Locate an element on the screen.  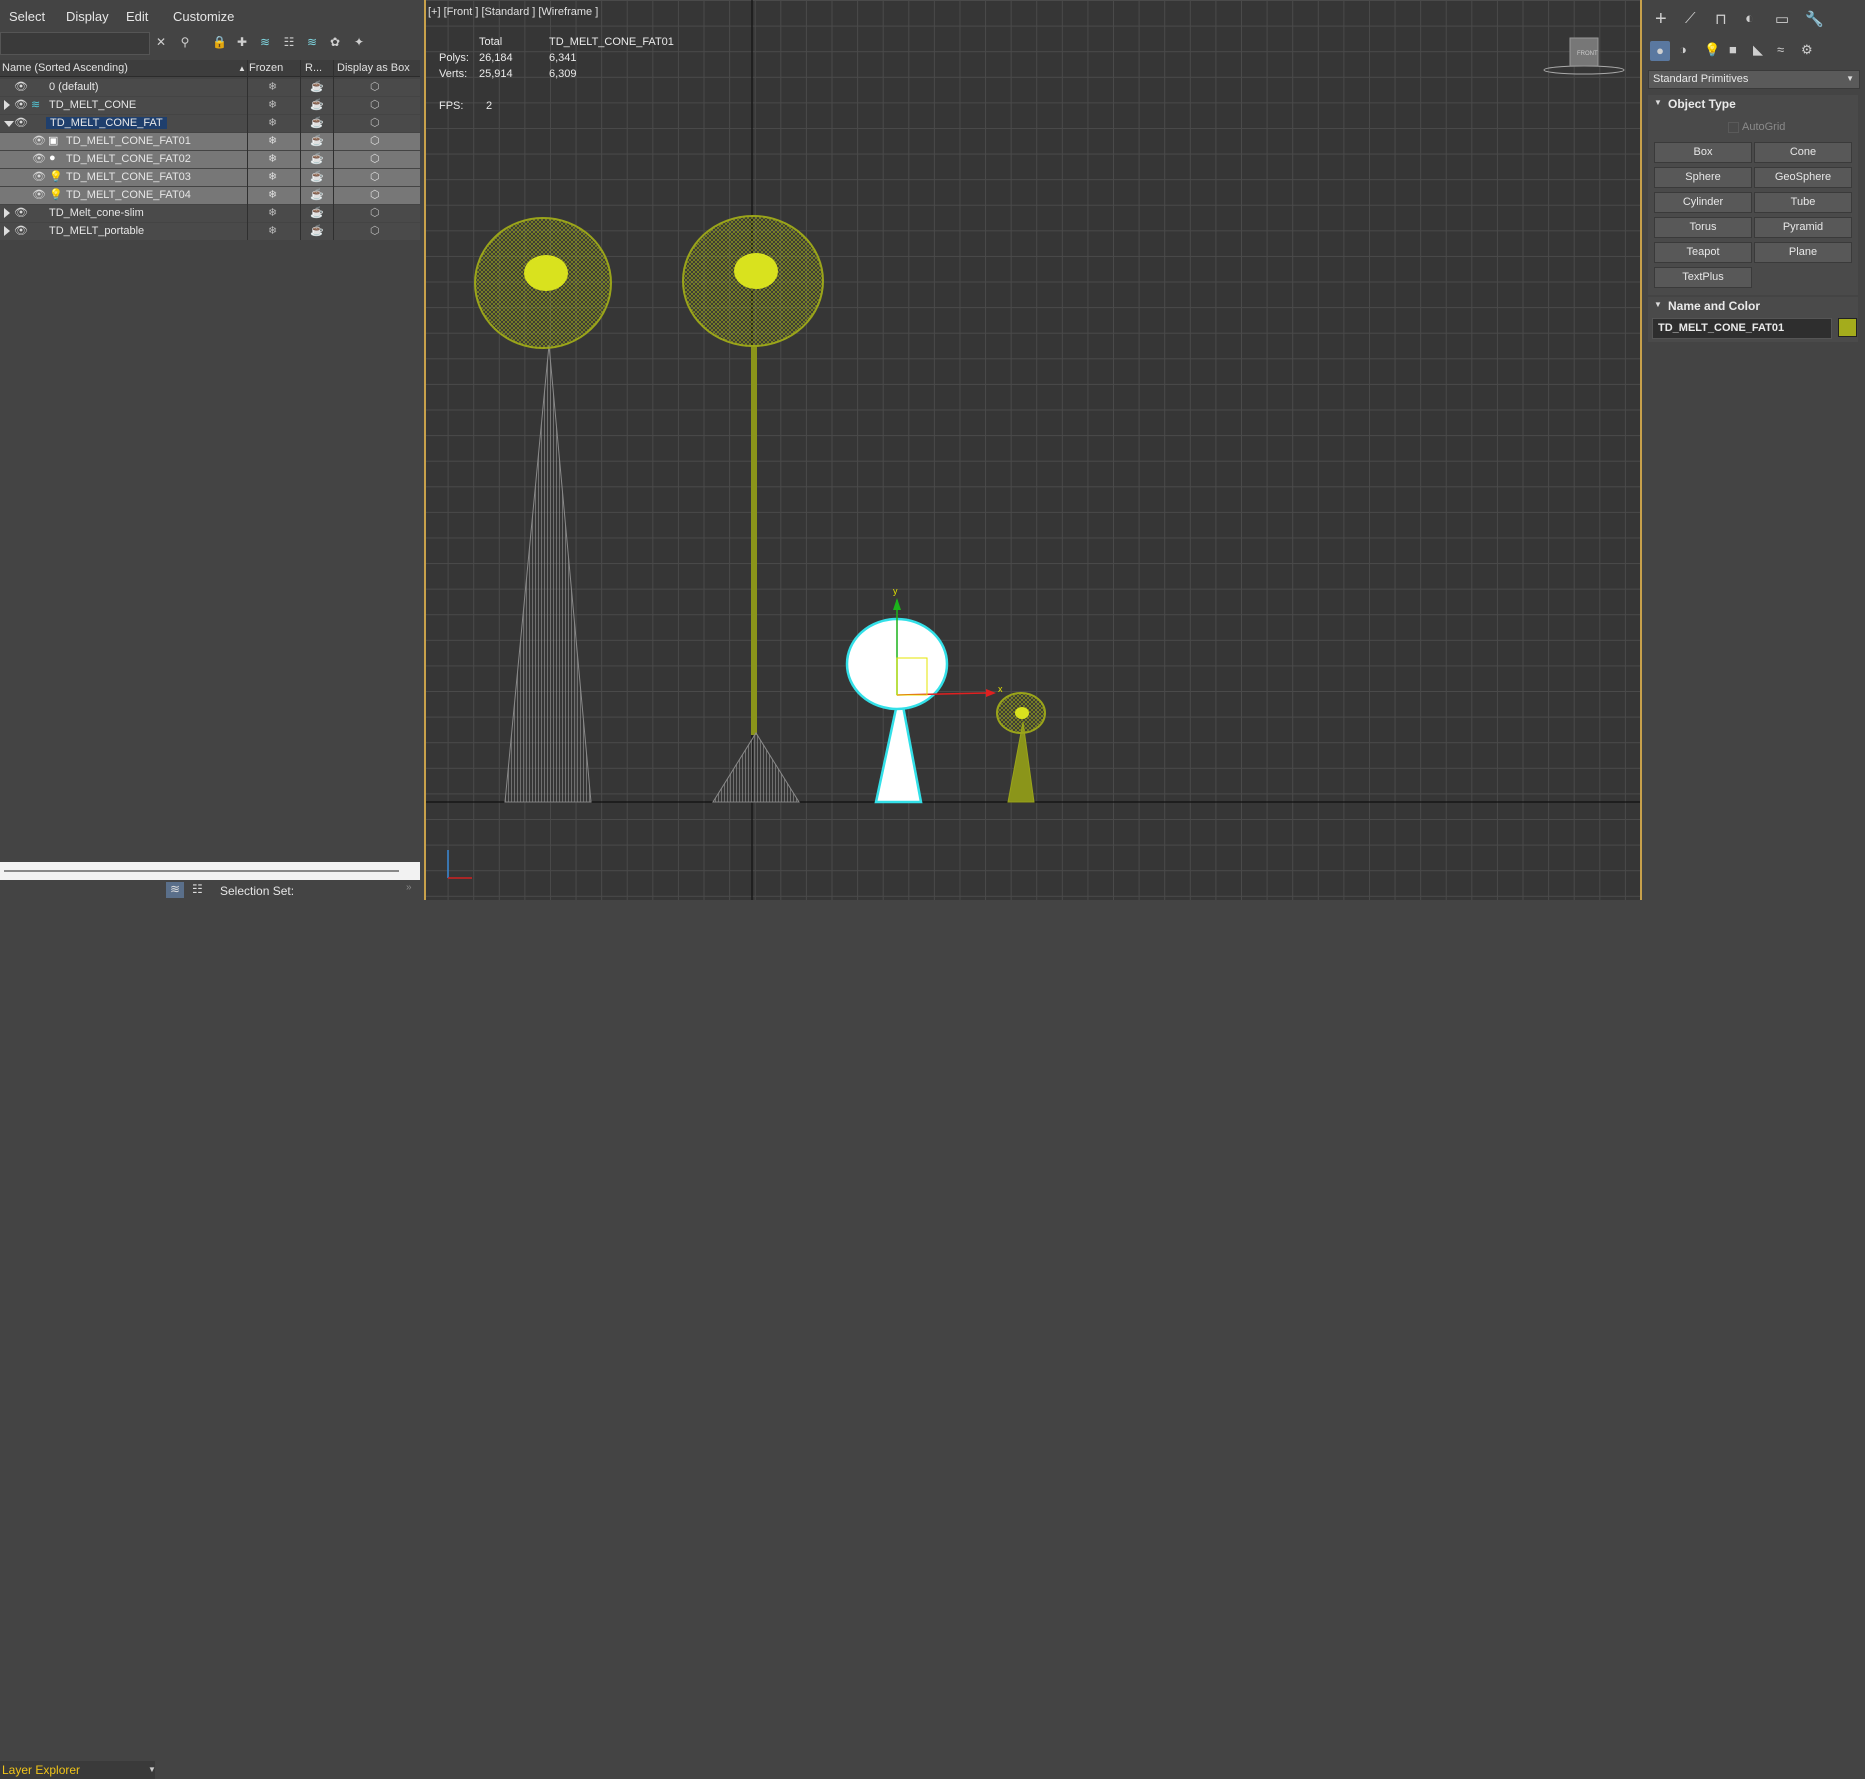
clear-search-icon: ✕ is located at coordinates (161, 42).